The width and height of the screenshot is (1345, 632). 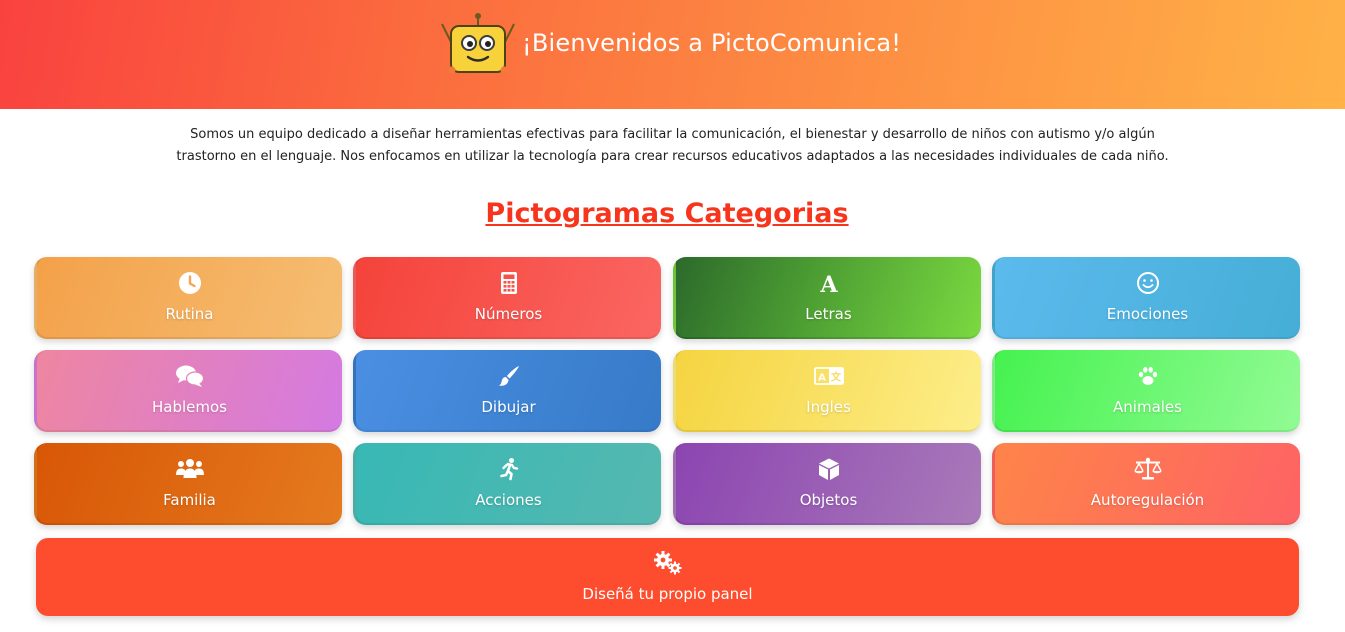 What do you see at coordinates (188, 484) in the screenshot?
I see `category-tile-familia: Familia` at bounding box center [188, 484].